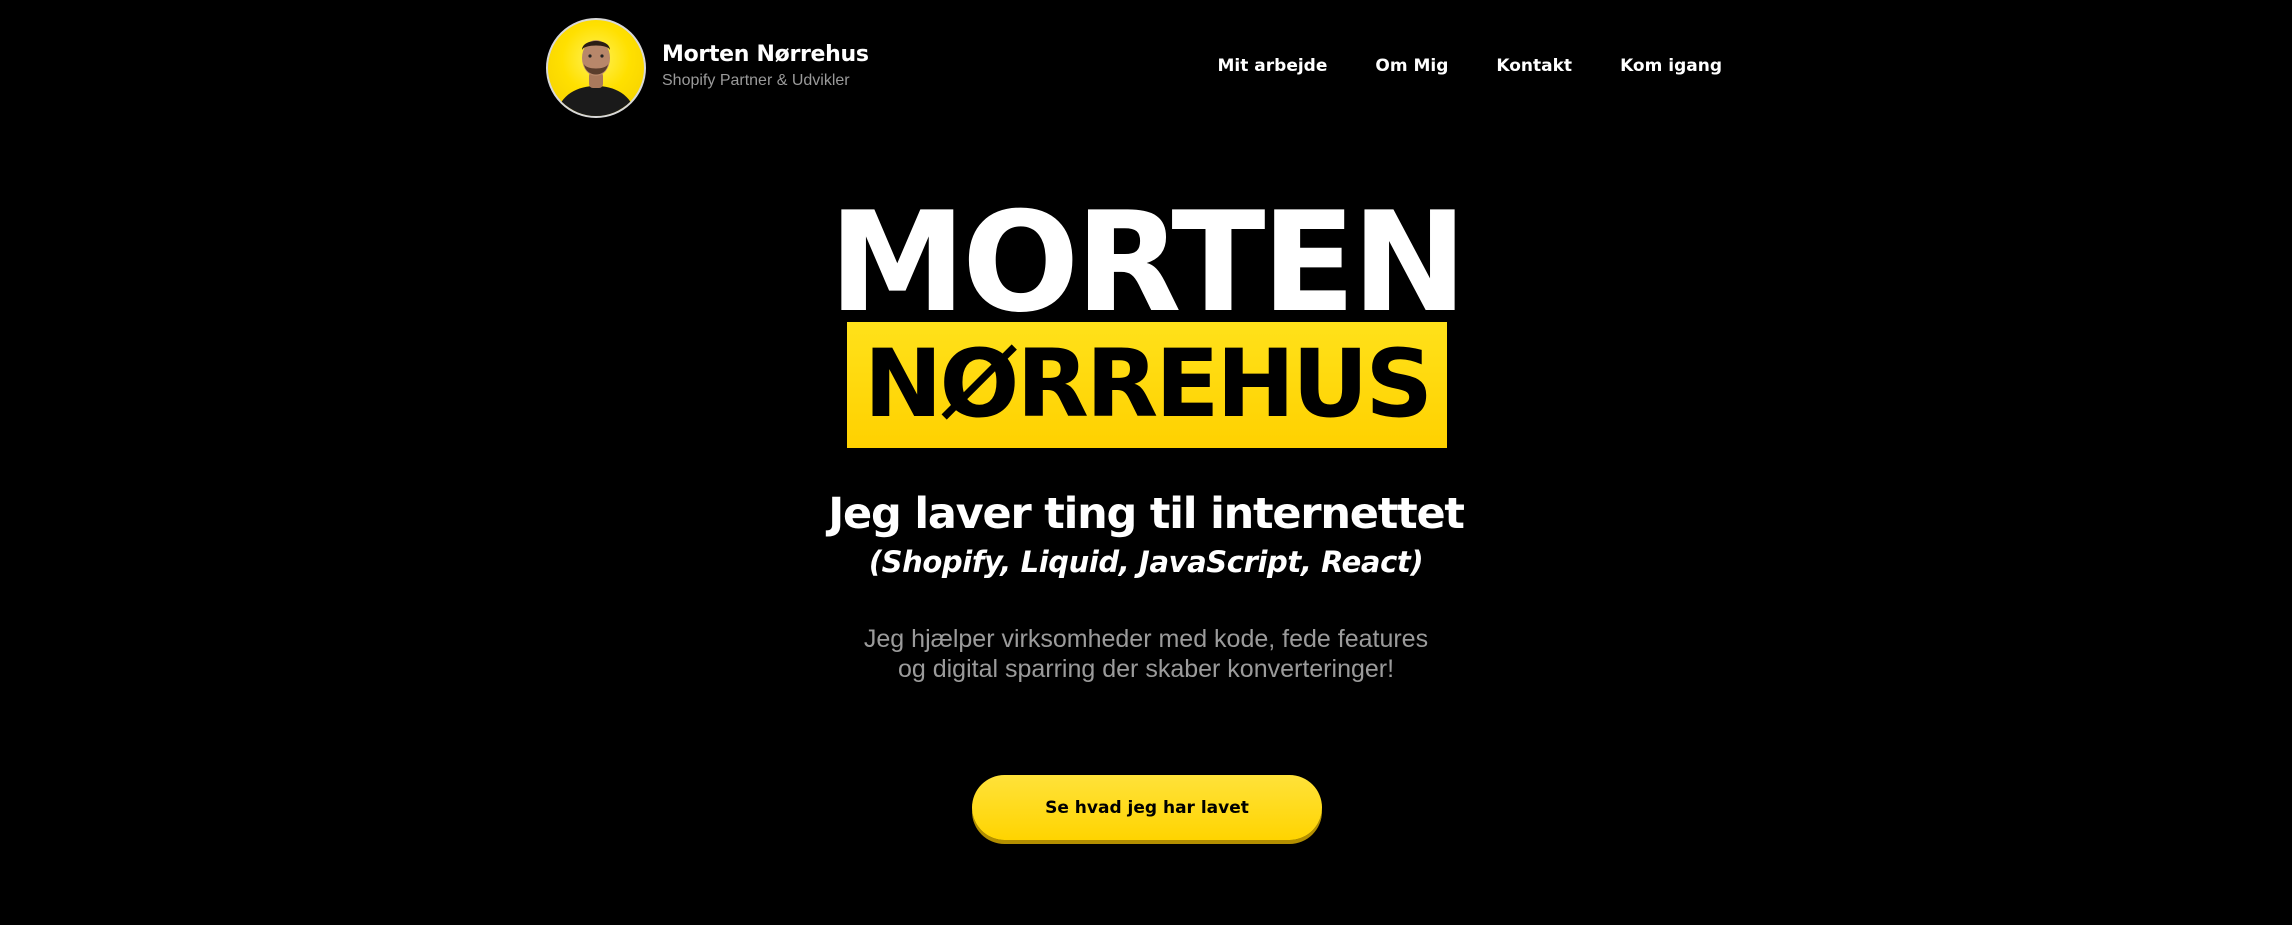  Describe the element at coordinates (596, 78) in the screenshot. I see `avatar-portrait` at that location.